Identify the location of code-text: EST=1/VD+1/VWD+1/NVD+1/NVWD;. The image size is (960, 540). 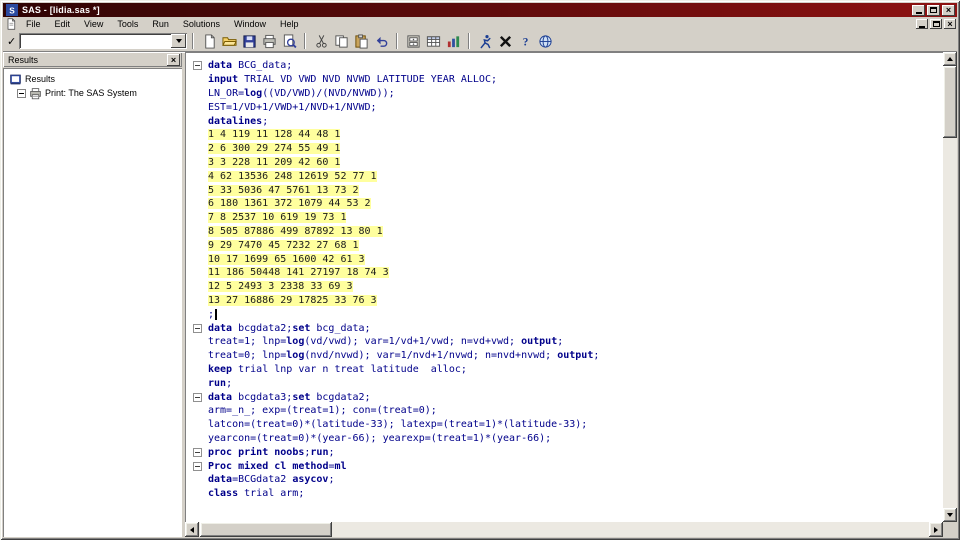
(292, 107).